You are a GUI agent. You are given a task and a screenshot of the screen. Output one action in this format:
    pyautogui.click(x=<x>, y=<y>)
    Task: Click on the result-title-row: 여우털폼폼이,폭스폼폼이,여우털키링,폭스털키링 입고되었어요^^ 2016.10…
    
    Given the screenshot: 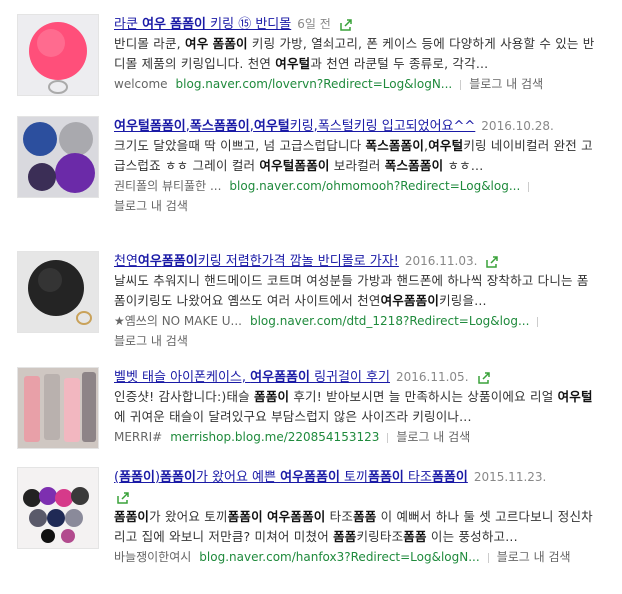 What is the action you would take?
    pyautogui.click(x=365, y=126)
    